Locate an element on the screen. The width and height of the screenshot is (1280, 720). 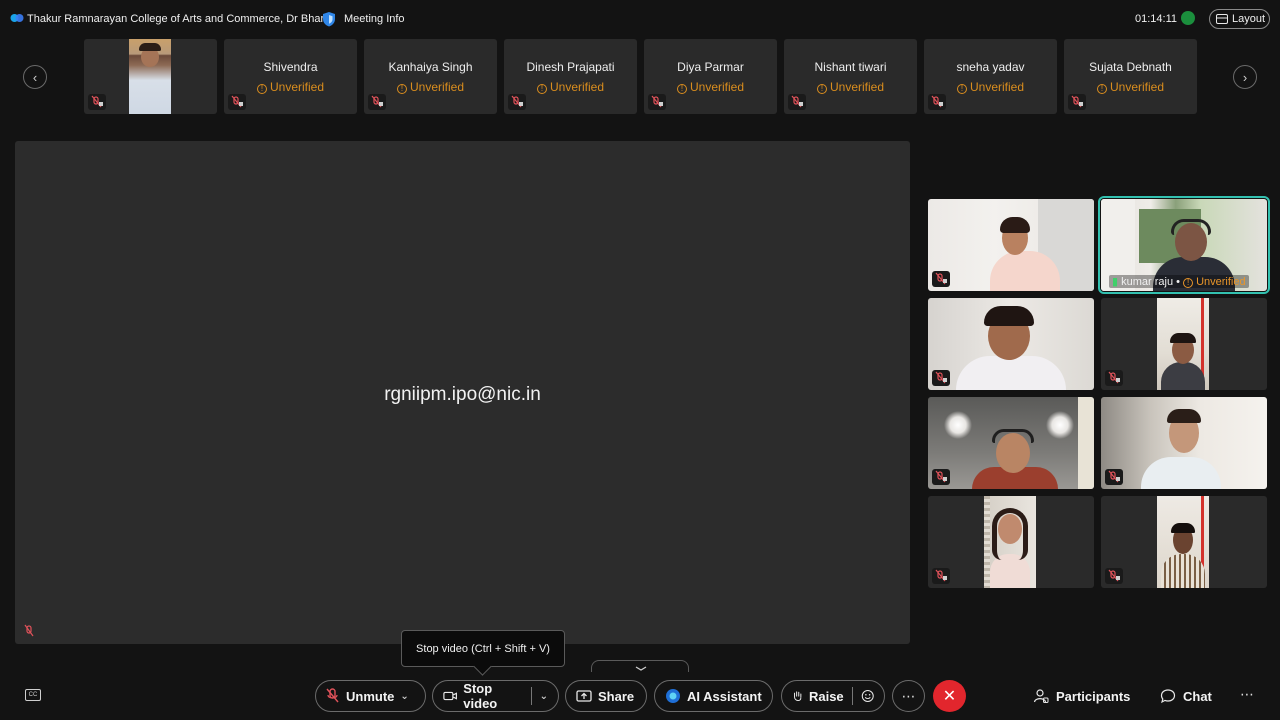
meeting-timer: 01:14:11 is located at coordinates (1156, 19).